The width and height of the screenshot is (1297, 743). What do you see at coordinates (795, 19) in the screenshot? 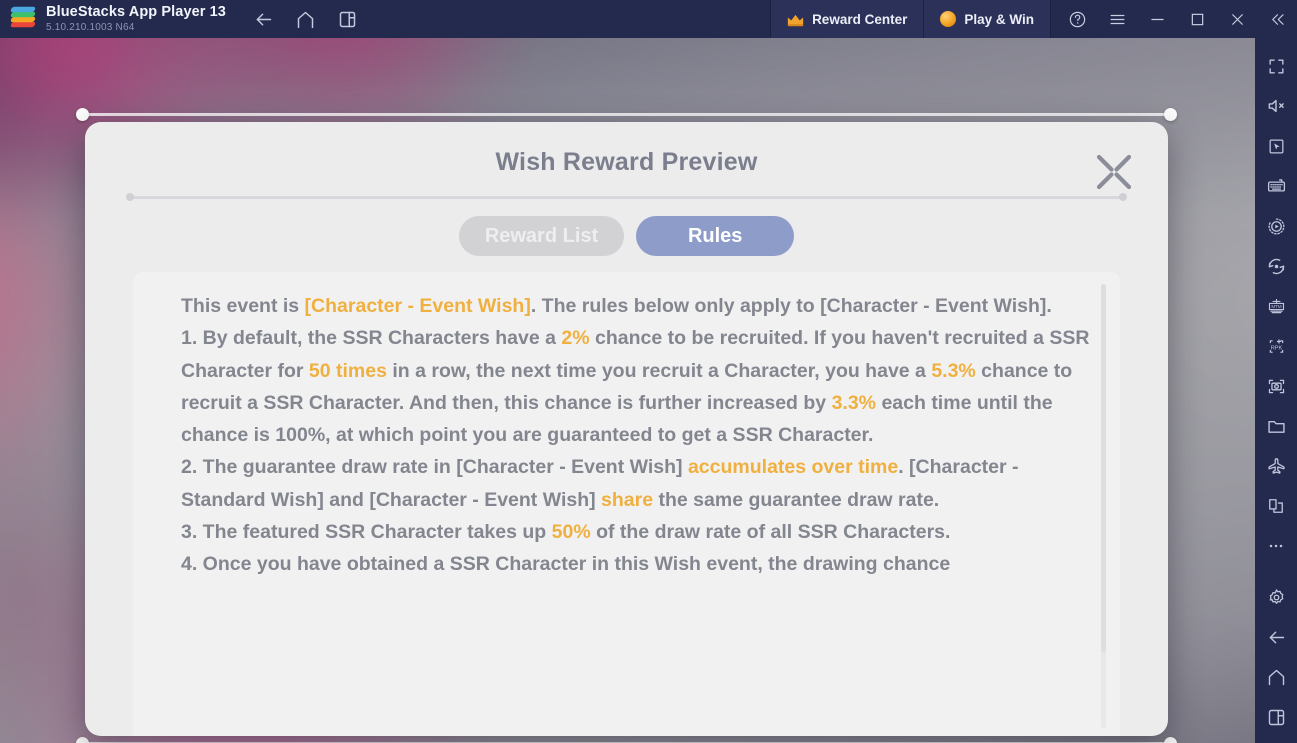
I see `crown-icon` at bounding box center [795, 19].